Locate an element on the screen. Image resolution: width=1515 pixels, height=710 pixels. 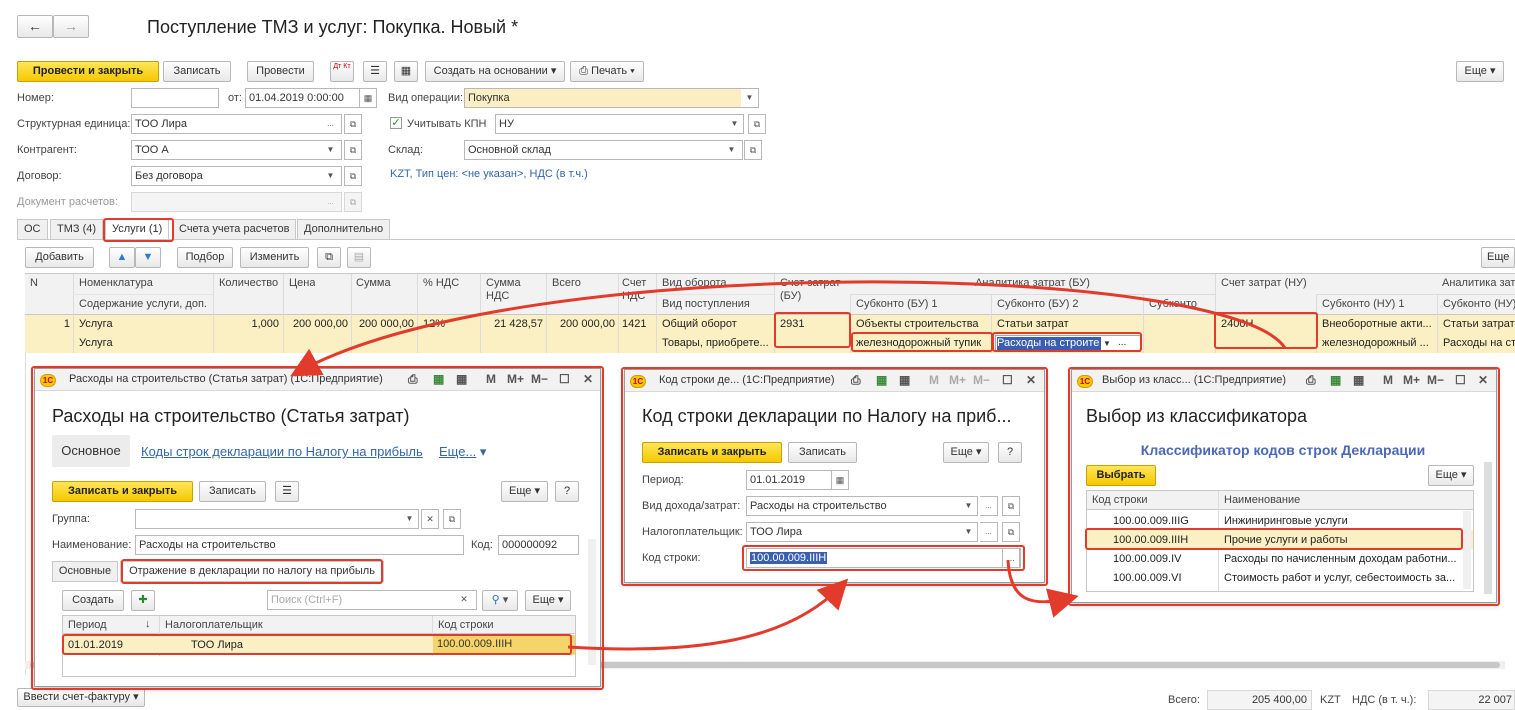
col-total: Всего is located at coordinates (566, 283).